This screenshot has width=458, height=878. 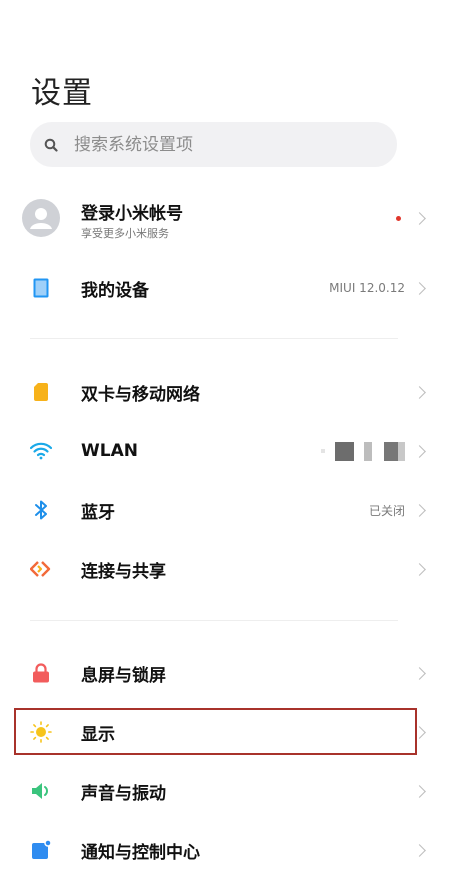 What do you see at coordinates (98, 512) in the screenshot?
I see `bluetooth-label: 蓝牙` at bounding box center [98, 512].